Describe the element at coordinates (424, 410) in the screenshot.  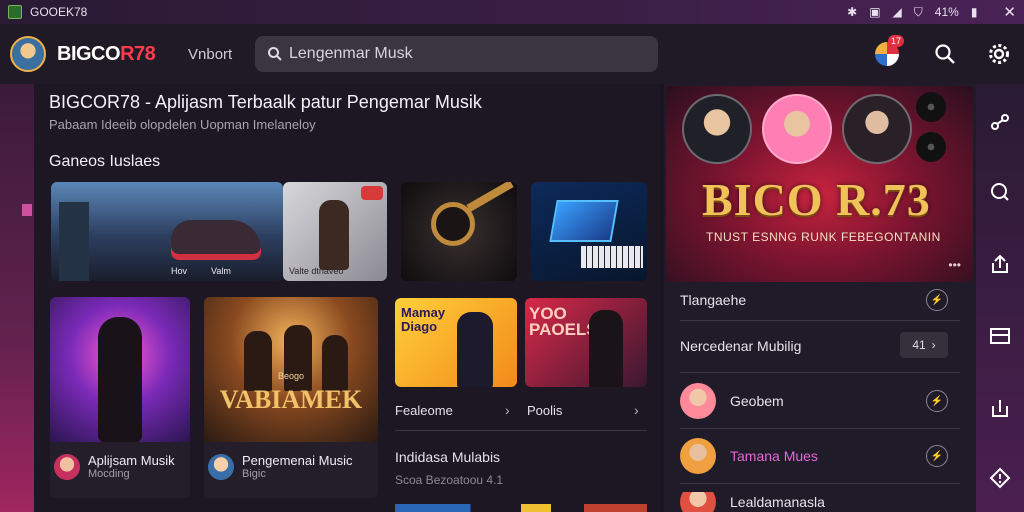
I see `tile-label: Fealeome` at that location.